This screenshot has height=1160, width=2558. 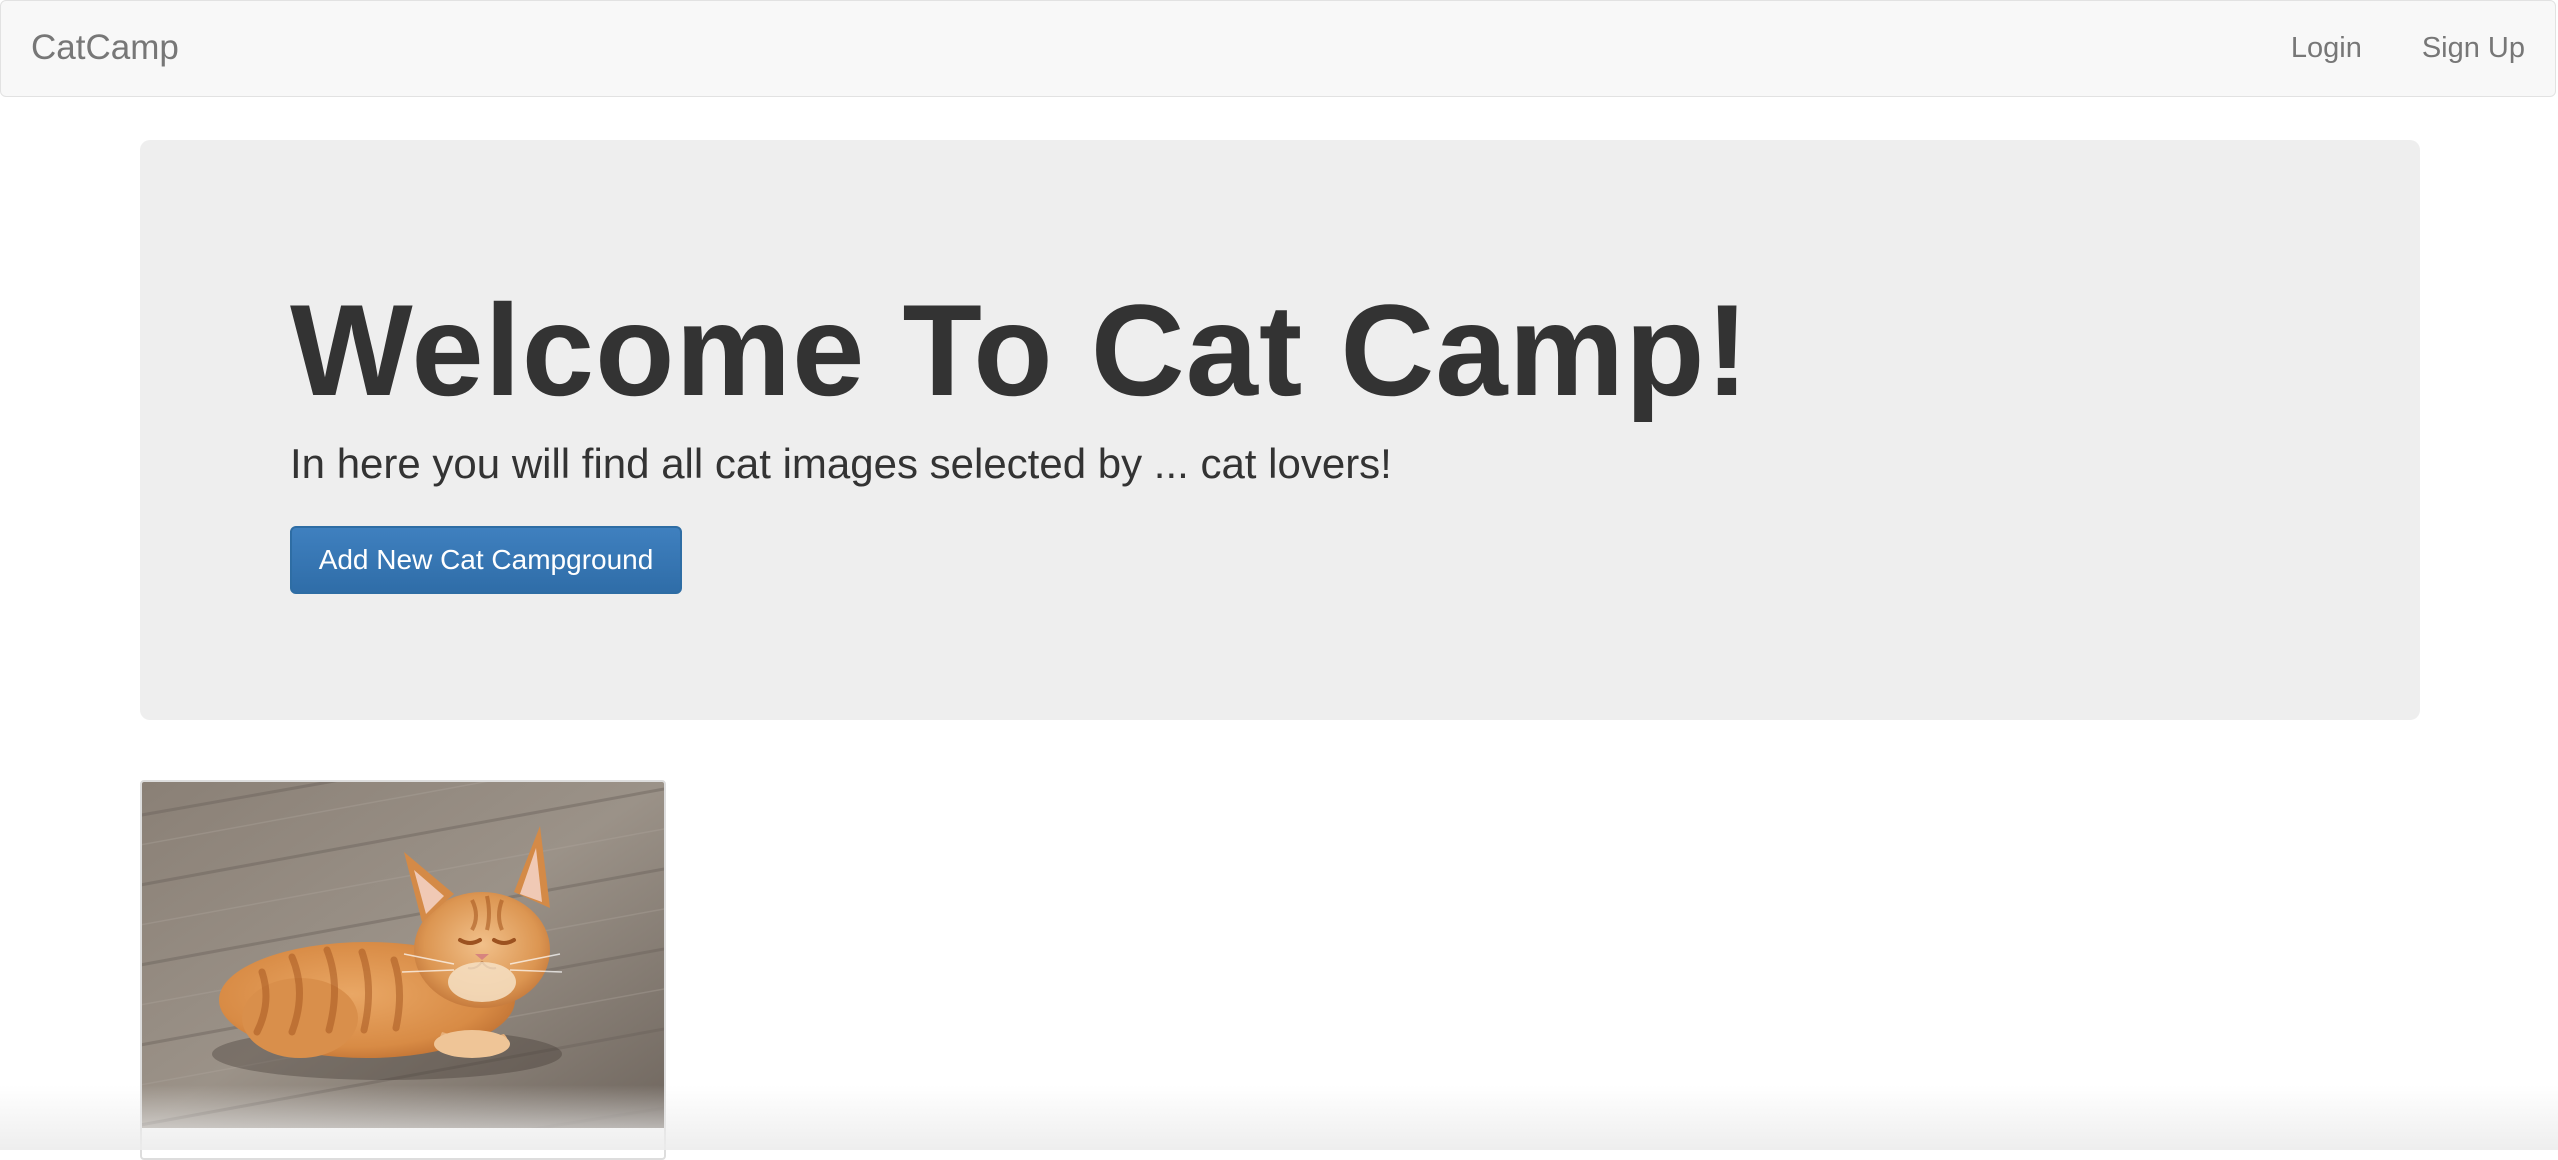 What do you see at coordinates (1020, 350) in the screenshot?
I see `page-title: Welcome To Cat Camp!` at bounding box center [1020, 350].